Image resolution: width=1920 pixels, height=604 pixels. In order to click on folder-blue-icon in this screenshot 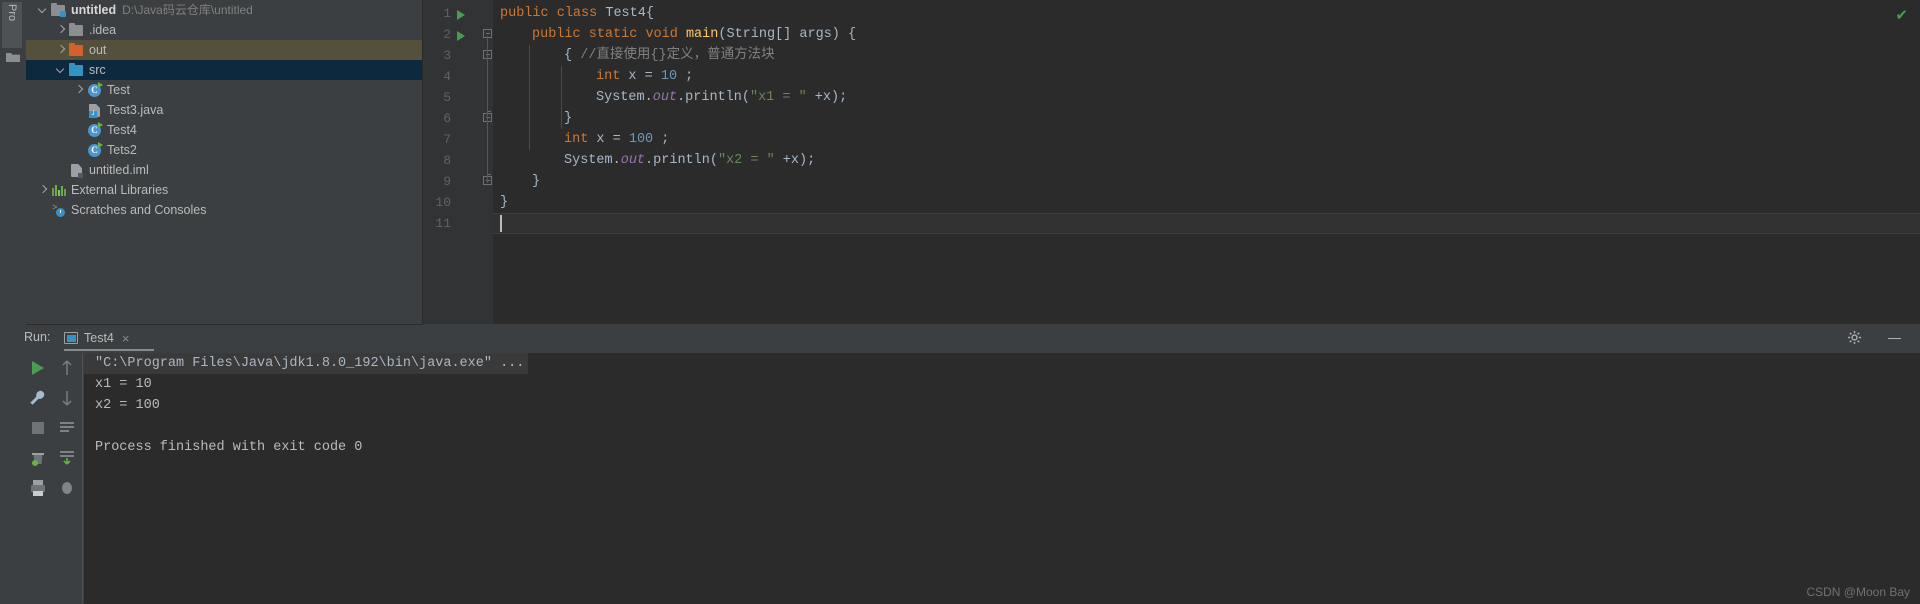, I will do `click(77, 70)`.